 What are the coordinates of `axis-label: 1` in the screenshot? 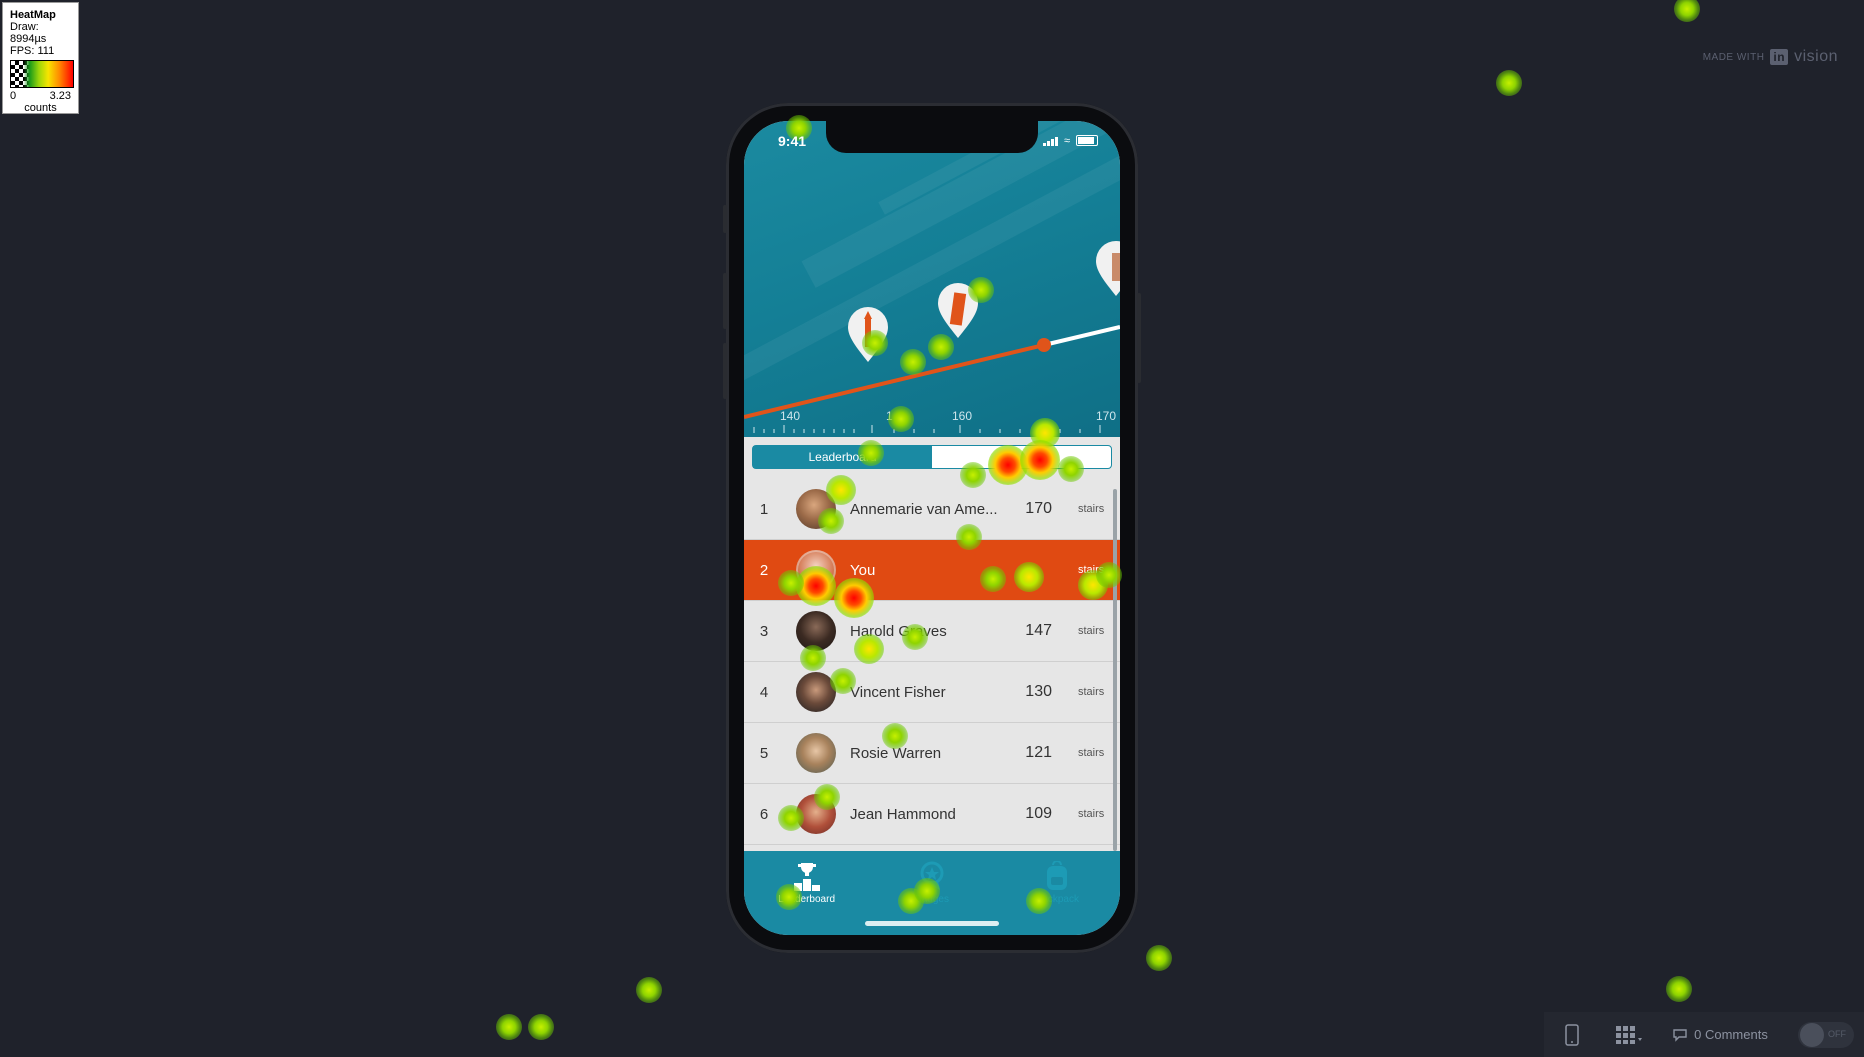 It's located at (889, 416).